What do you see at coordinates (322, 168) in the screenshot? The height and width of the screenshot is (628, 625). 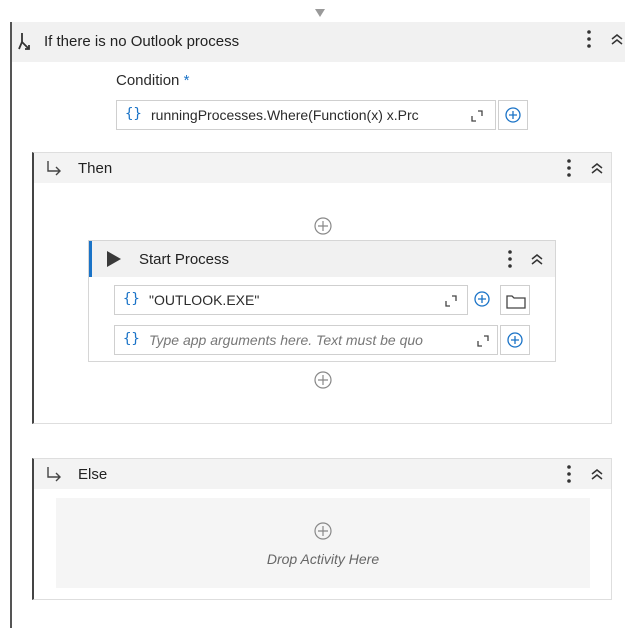 I see `then-branch-header` at bounding box center [322, 168].